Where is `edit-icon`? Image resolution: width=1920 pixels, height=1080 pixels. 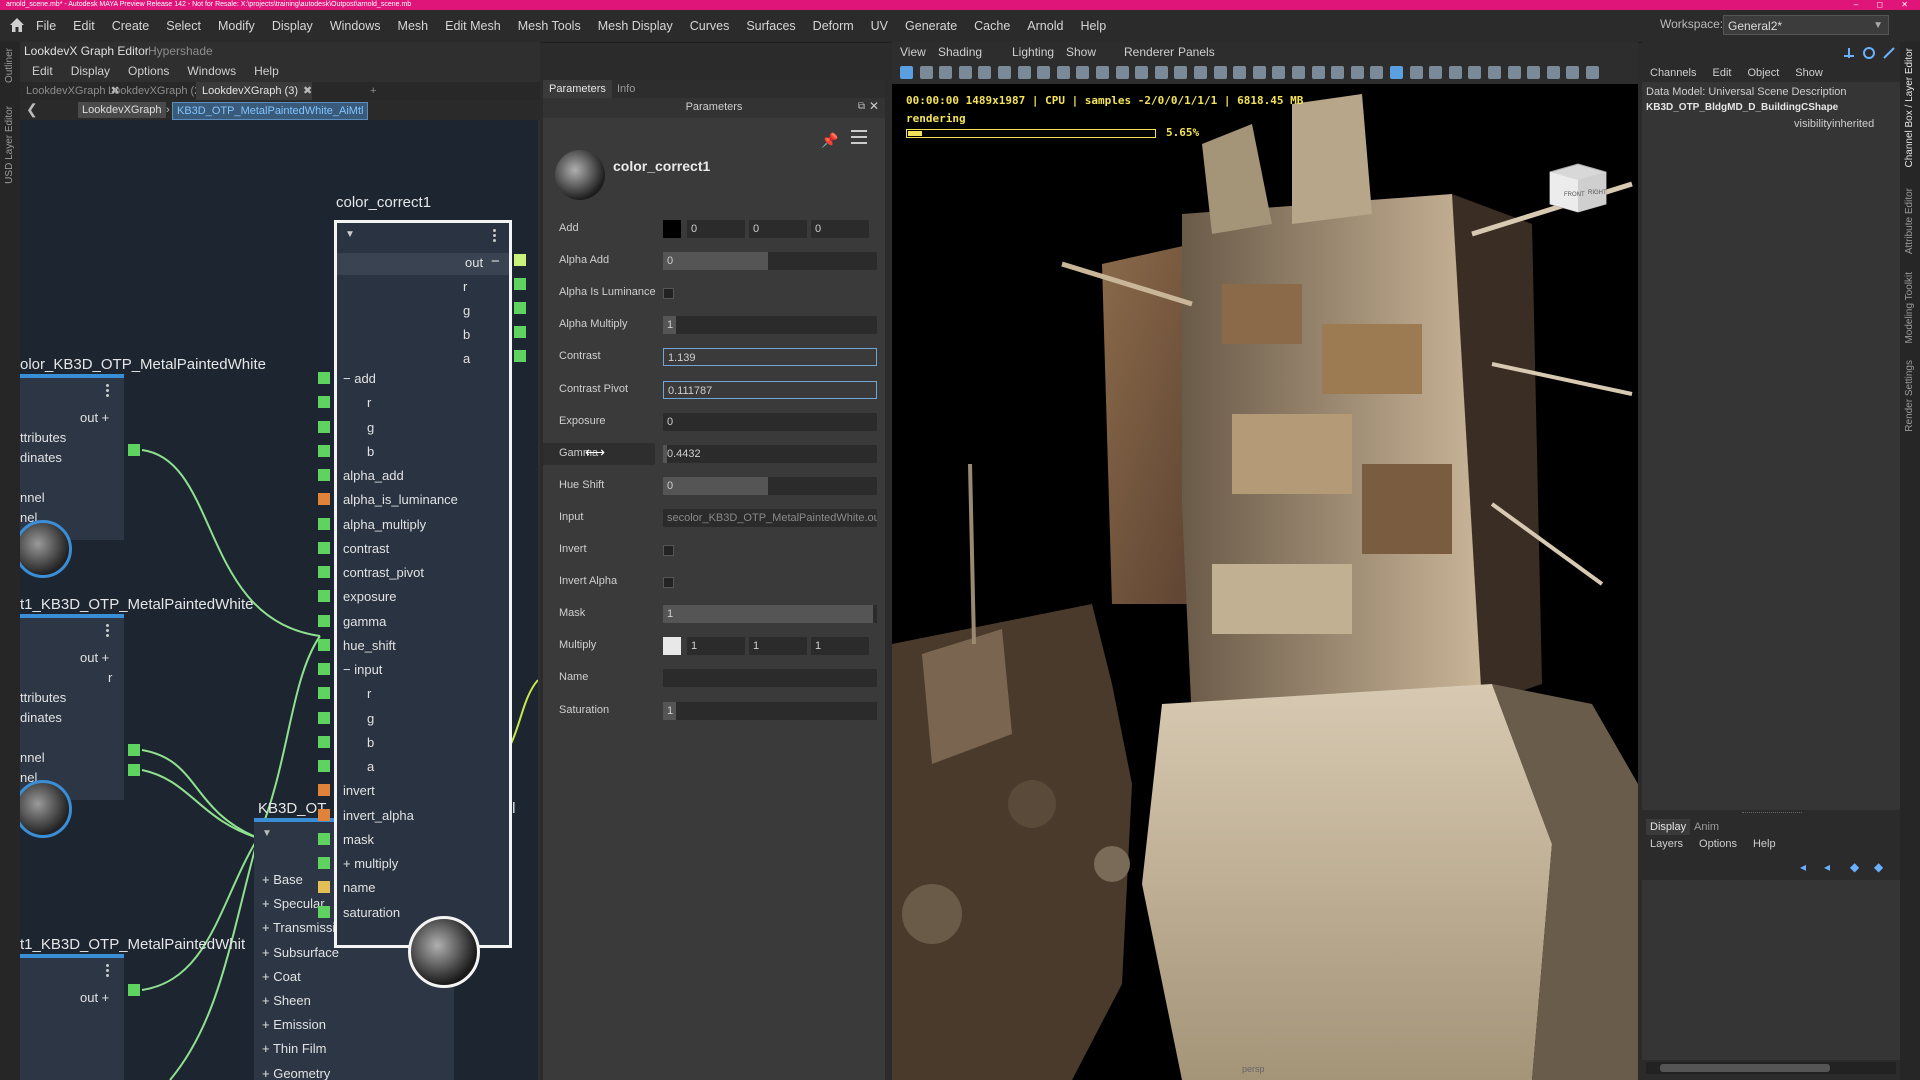 edit-icon is located at coordinates (1889, 53).